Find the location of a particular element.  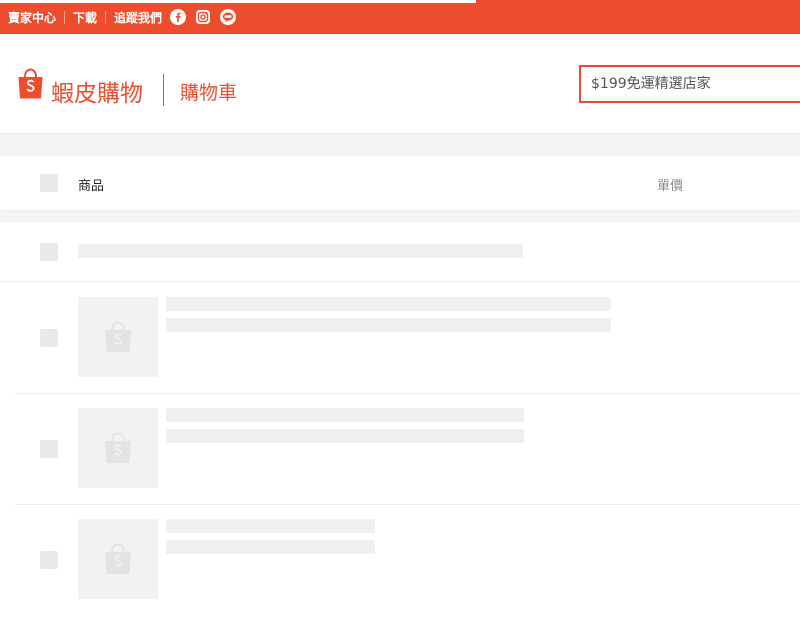

download-link: 下載 is located at coordinates (85, 17).